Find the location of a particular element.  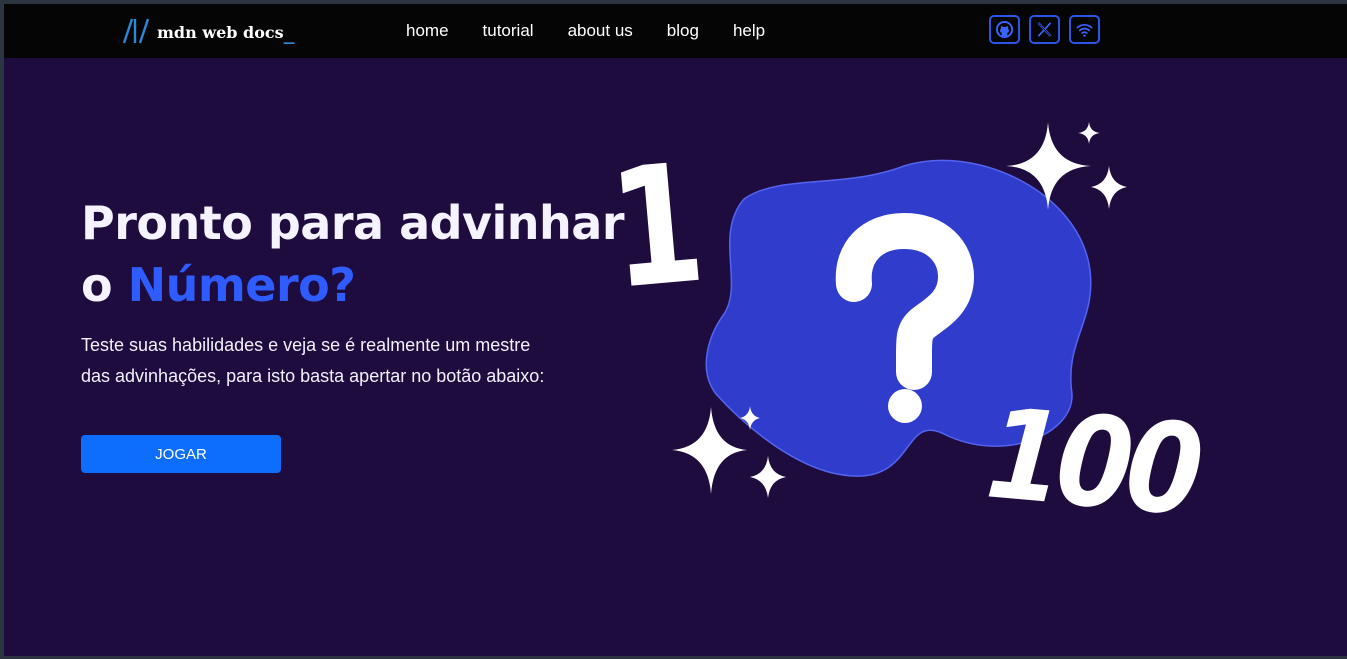

nav-tutorial: tutorial is located at coordinates (508, 31).